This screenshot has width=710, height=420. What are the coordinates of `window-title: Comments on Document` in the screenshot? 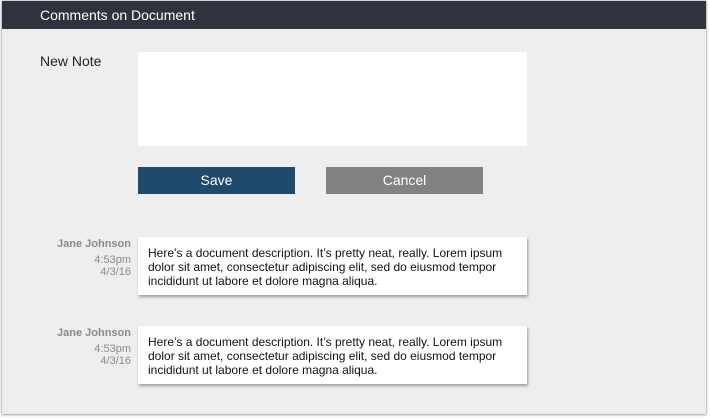 It's located at (354, 15).